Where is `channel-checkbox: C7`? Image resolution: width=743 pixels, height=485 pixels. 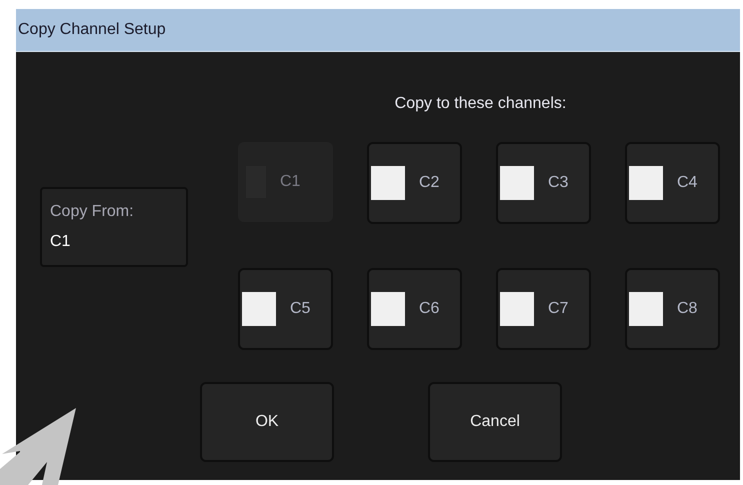 channel-checkbox: C7 is located at coordinates (543, 309).